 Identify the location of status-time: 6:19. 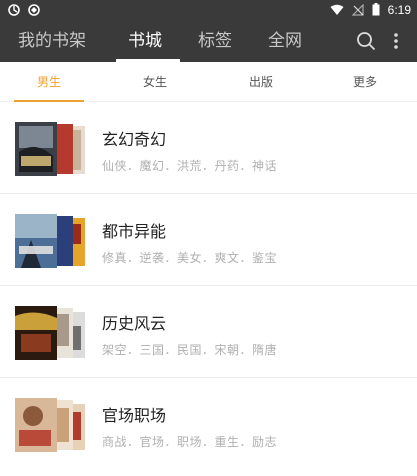
(399, 10).